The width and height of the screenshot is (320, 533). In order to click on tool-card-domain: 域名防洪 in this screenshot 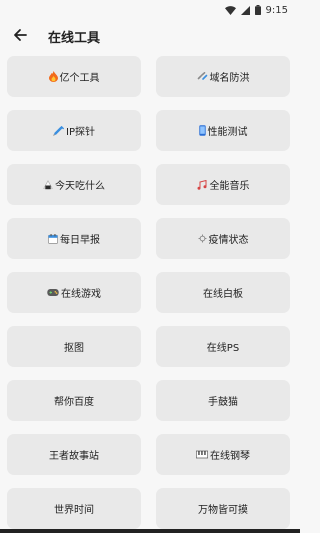, I will do `click(223, 76)`.